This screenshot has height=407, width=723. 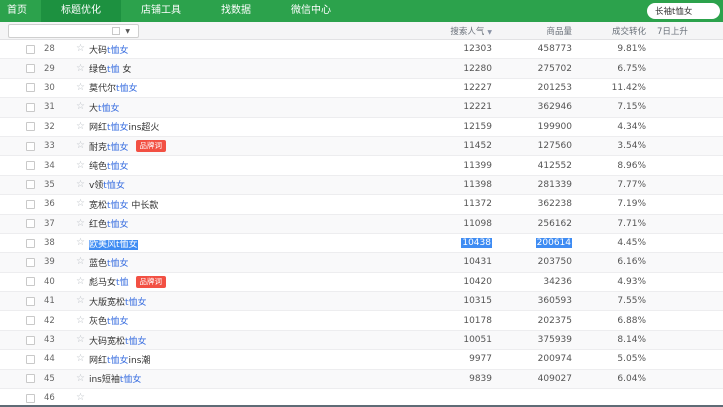 What do you see at coordinates (118, 301) in the screenshot?
I see `keyword-link: 大版宽松t恤女` at bounding box center [118, 301].